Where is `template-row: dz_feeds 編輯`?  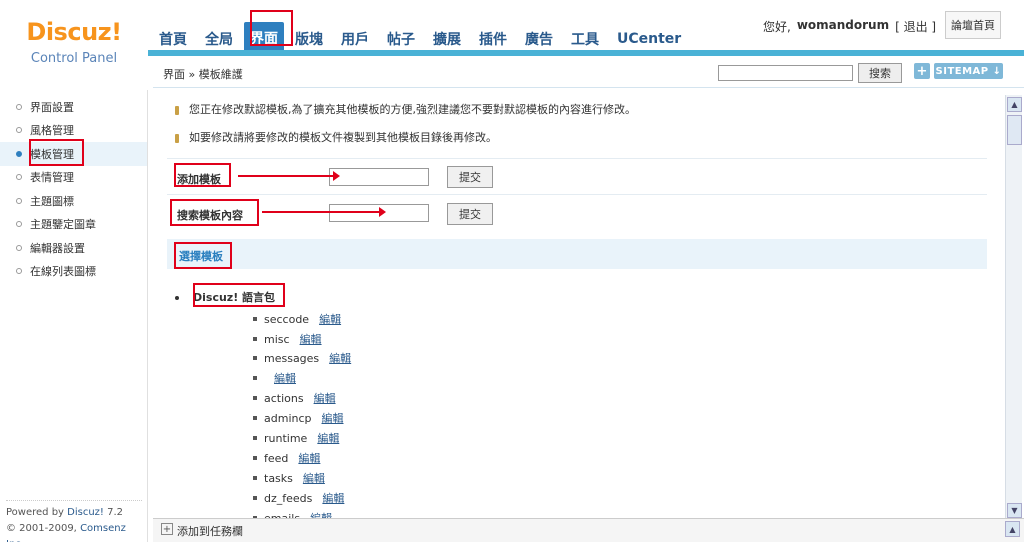
template-row: dz_feeds 編輯 is located at coordinates (298, 498).